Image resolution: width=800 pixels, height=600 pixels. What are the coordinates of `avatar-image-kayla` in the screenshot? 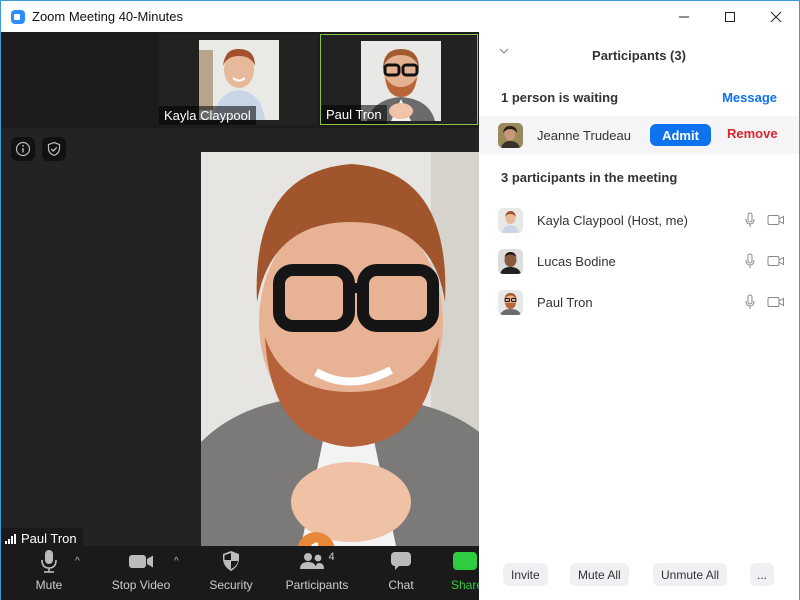 It's located at (510, 220).